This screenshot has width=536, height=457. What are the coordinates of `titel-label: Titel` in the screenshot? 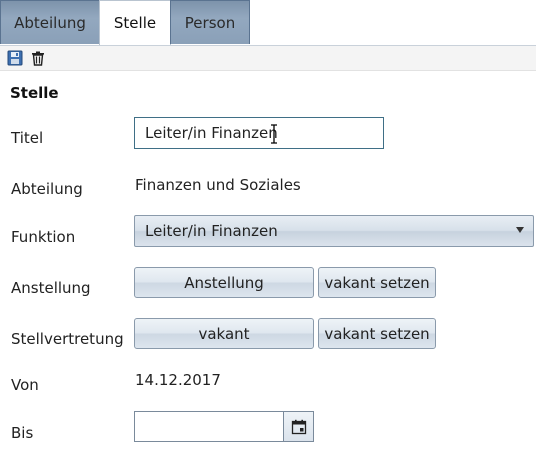 It's located at (27, 138).